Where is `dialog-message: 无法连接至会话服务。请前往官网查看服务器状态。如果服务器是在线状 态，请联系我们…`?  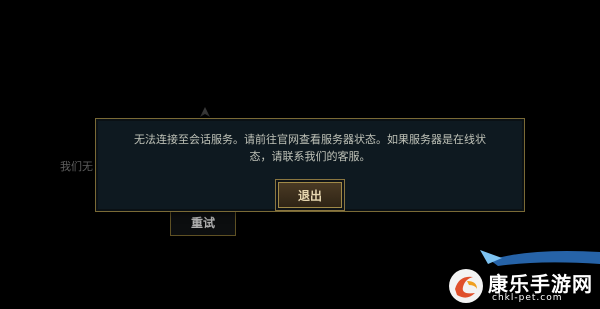 dialog-message: 无法连接至会话服务。请前往官网查看服务器状态。如果服务器是在线状 态，请联系我们… is located at coordinates (310, 148).